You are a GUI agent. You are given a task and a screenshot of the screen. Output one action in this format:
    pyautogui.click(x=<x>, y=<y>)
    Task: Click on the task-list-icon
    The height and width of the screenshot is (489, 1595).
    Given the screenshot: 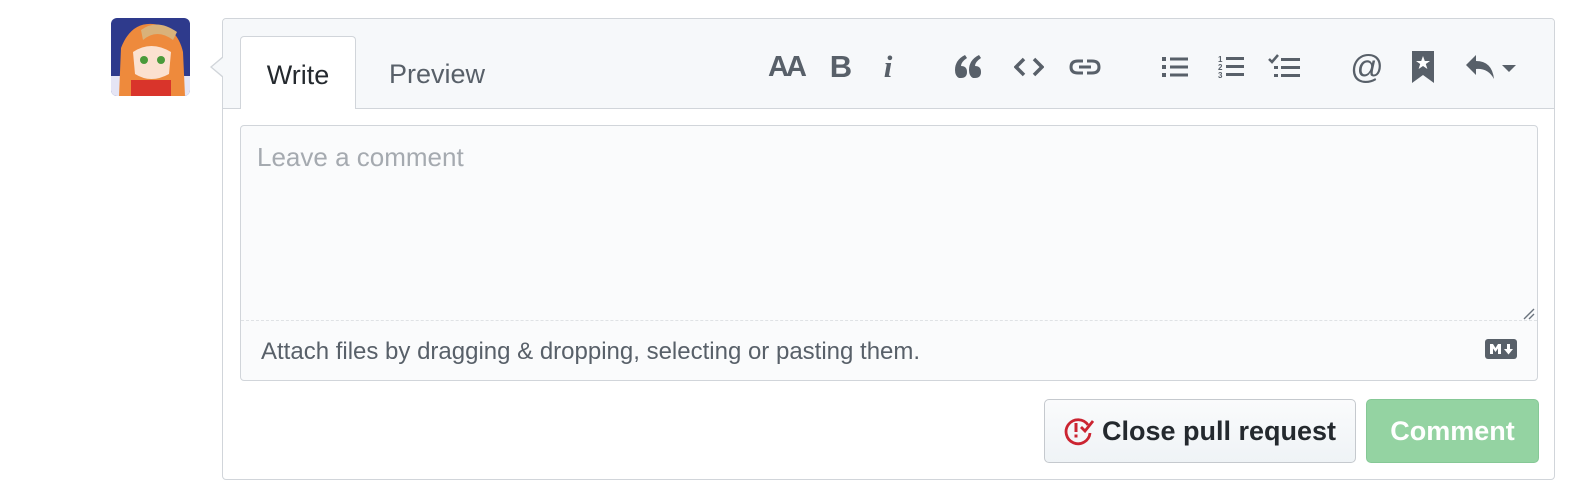 What is the action you would take?
    pyautogui.click(x=1284, y=67)
    